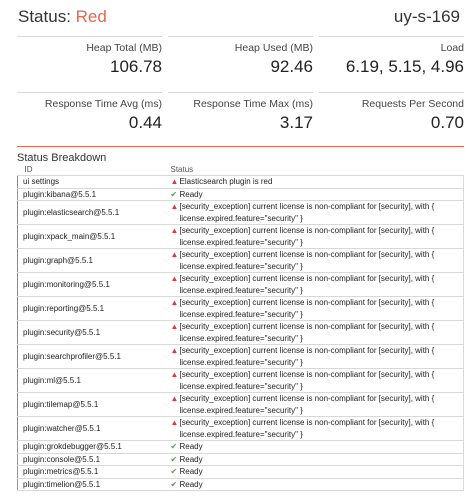 The height and width of the screenshot is (498, 474). Describe the element at coordinates (92, 428) in the screenshot. I see `row-id: plugin:watcher@5.5.1` at that location.